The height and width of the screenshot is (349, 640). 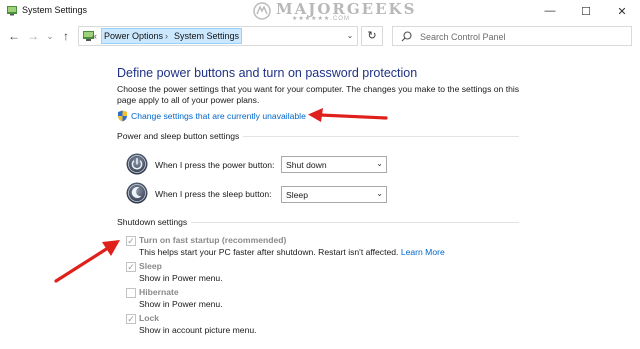 I want to click on uac-shield-icon, so click(x=122, y=116).